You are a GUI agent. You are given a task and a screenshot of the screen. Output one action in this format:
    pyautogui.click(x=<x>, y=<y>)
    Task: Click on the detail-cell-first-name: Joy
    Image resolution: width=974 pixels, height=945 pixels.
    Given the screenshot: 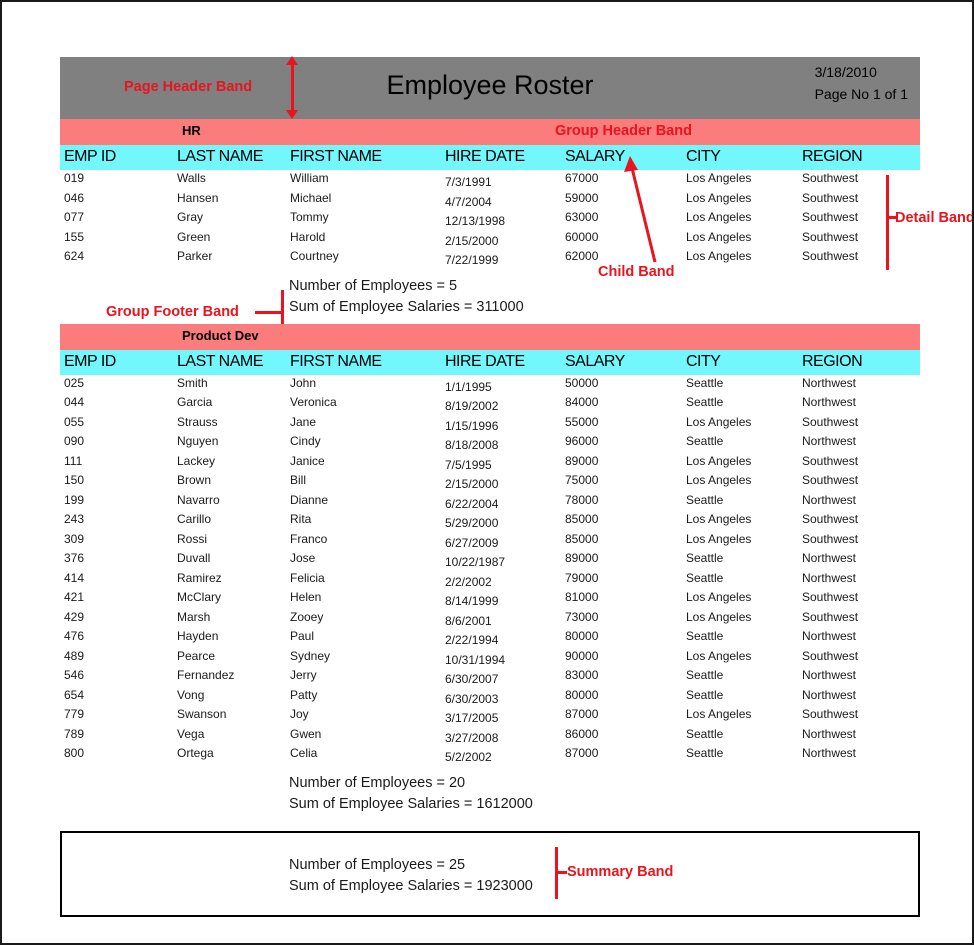 What is the action you would take?
    pyautogui.click(x=299, y=714)
    